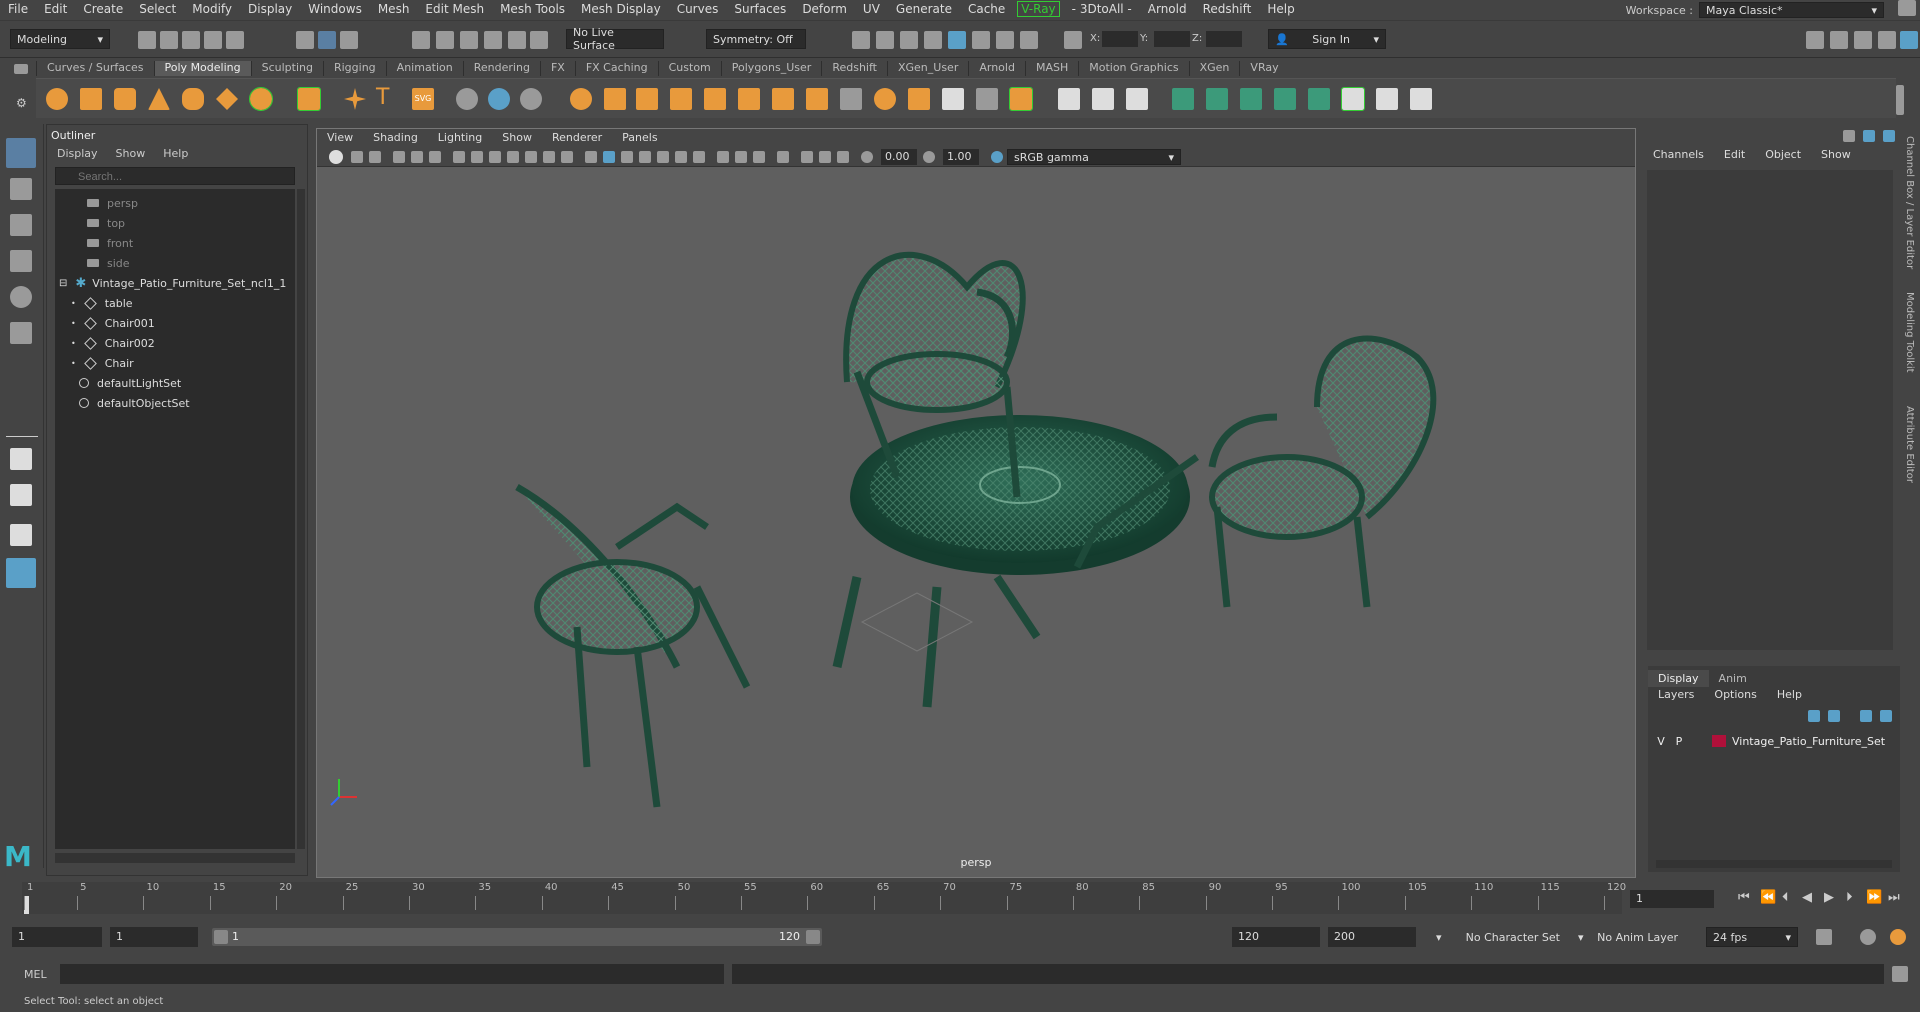 This screenshot has width=1920, height=1012. What do you see at coordinates (1836, 154) in the screenshot?
I see `channel-box-menu-show: Show` at bounding box center [1836, 154].